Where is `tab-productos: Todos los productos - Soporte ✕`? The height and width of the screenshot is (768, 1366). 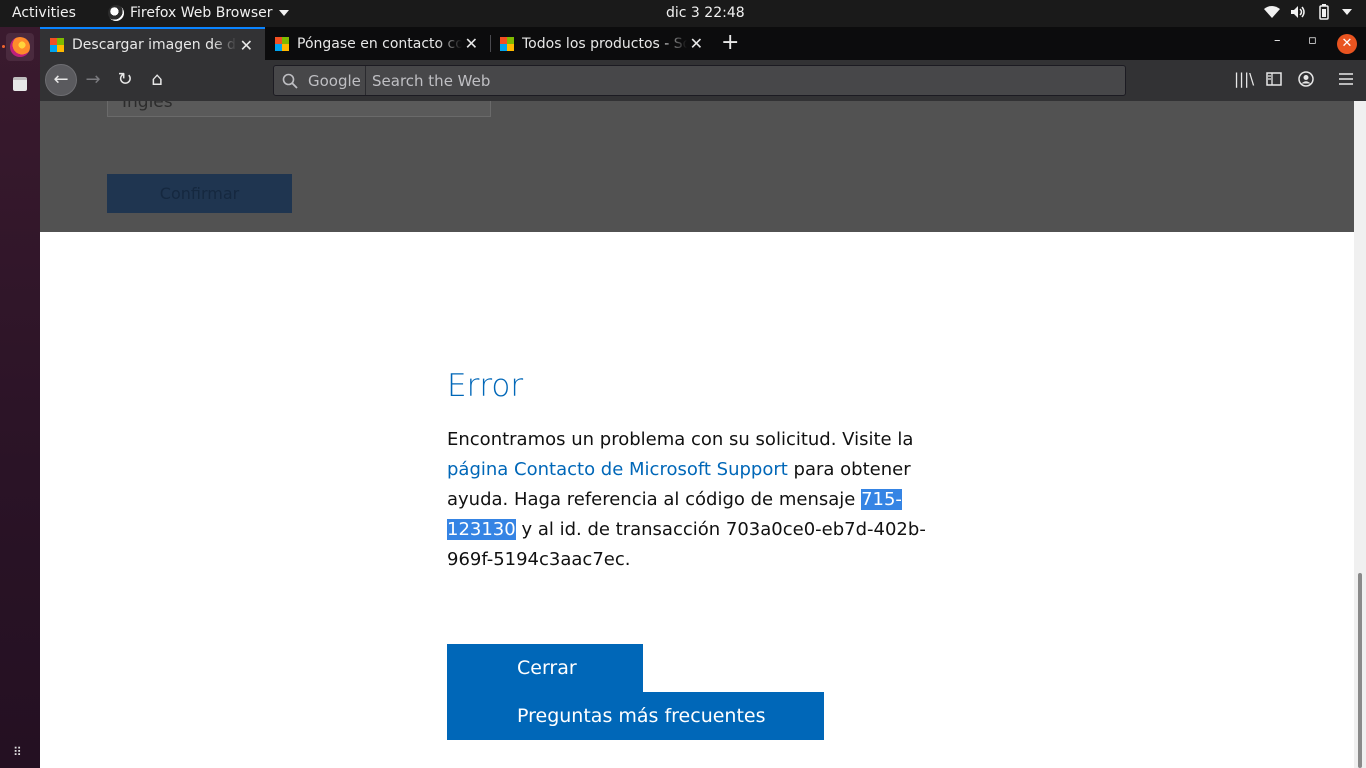
tab-productos: Todos los productos - Soporte ✕ is located at coordinates (602, 43).